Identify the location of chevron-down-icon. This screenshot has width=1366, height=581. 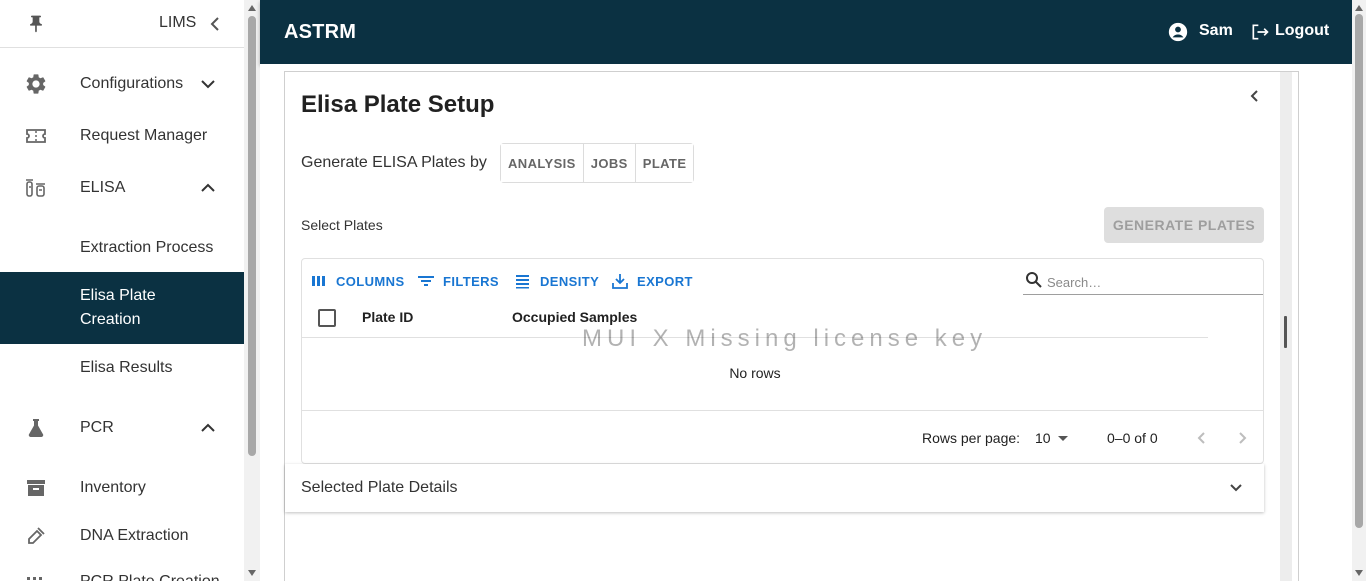
(208, 84).